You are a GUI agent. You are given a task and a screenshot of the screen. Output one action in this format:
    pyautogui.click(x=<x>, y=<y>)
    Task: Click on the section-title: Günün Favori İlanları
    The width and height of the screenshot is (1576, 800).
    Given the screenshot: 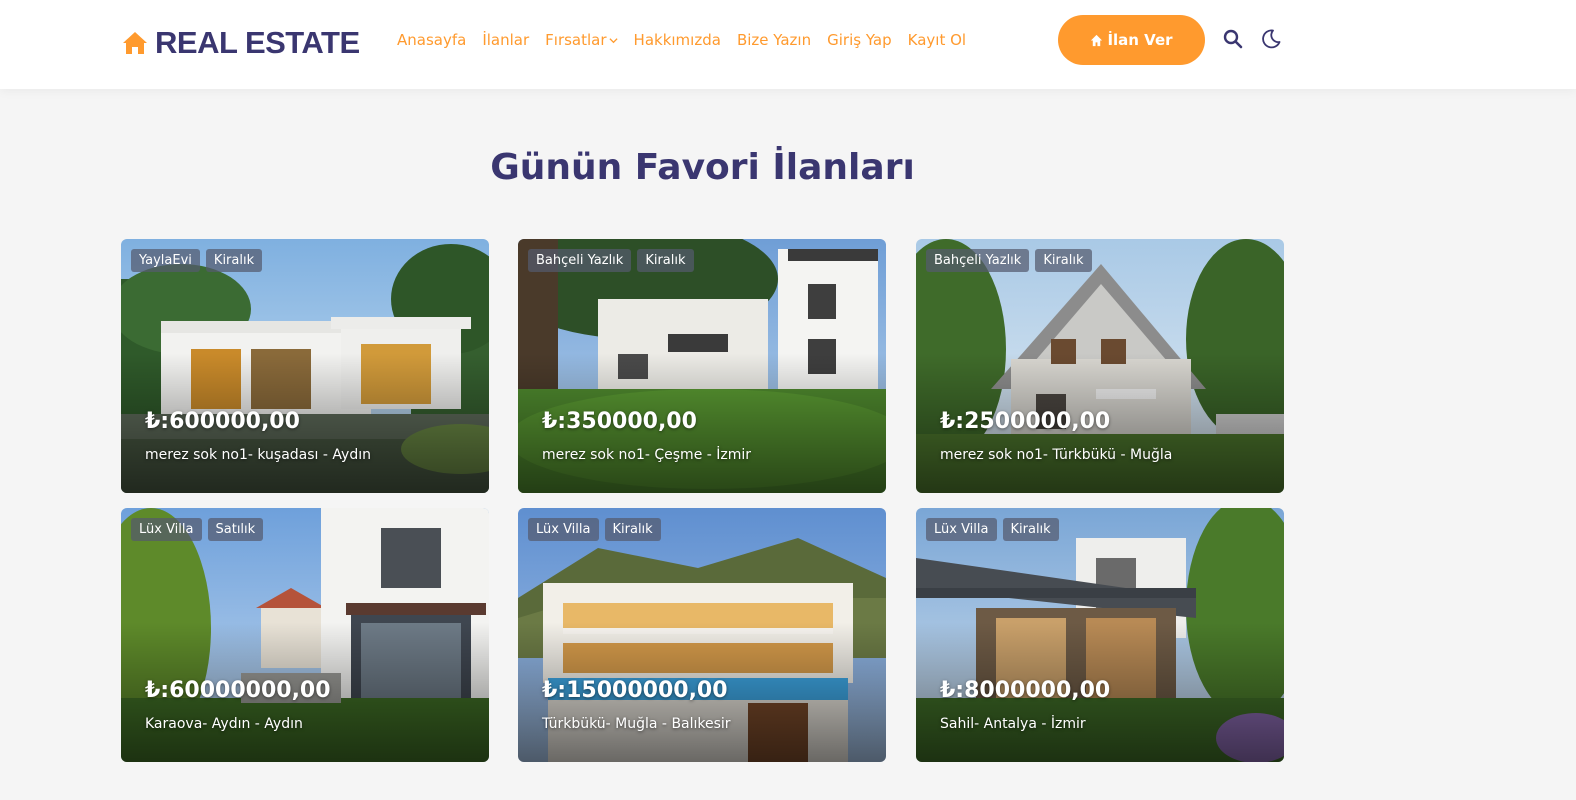 What is the action you would take?
    pyautogui.click(x=702, y=167)
    